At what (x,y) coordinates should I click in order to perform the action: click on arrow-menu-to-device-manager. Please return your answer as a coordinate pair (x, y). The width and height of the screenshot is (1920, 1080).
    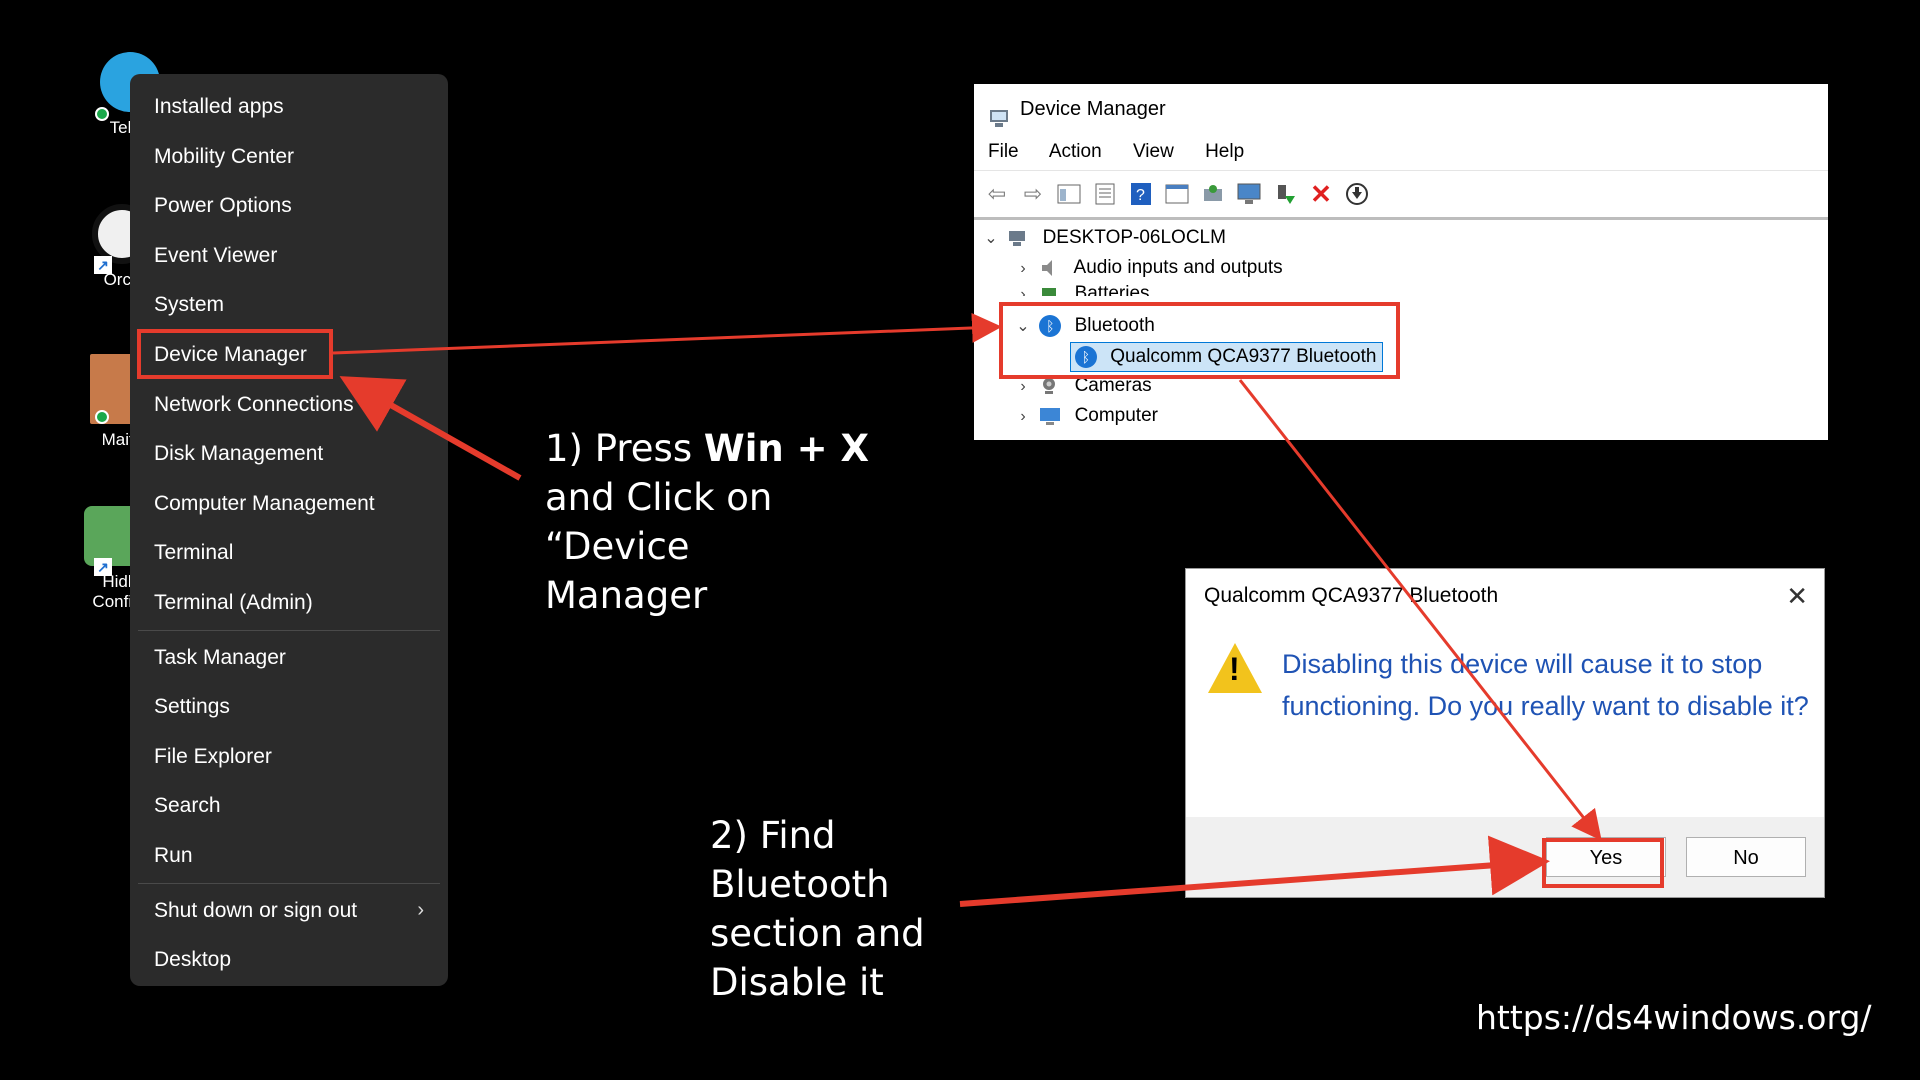
    Looking at the image, I should click on (667, 333).